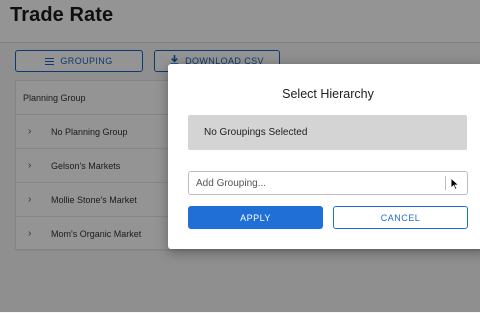 This screenshot has width=480, height=313. I want to click on add-grouping-input, so click(317, 183).